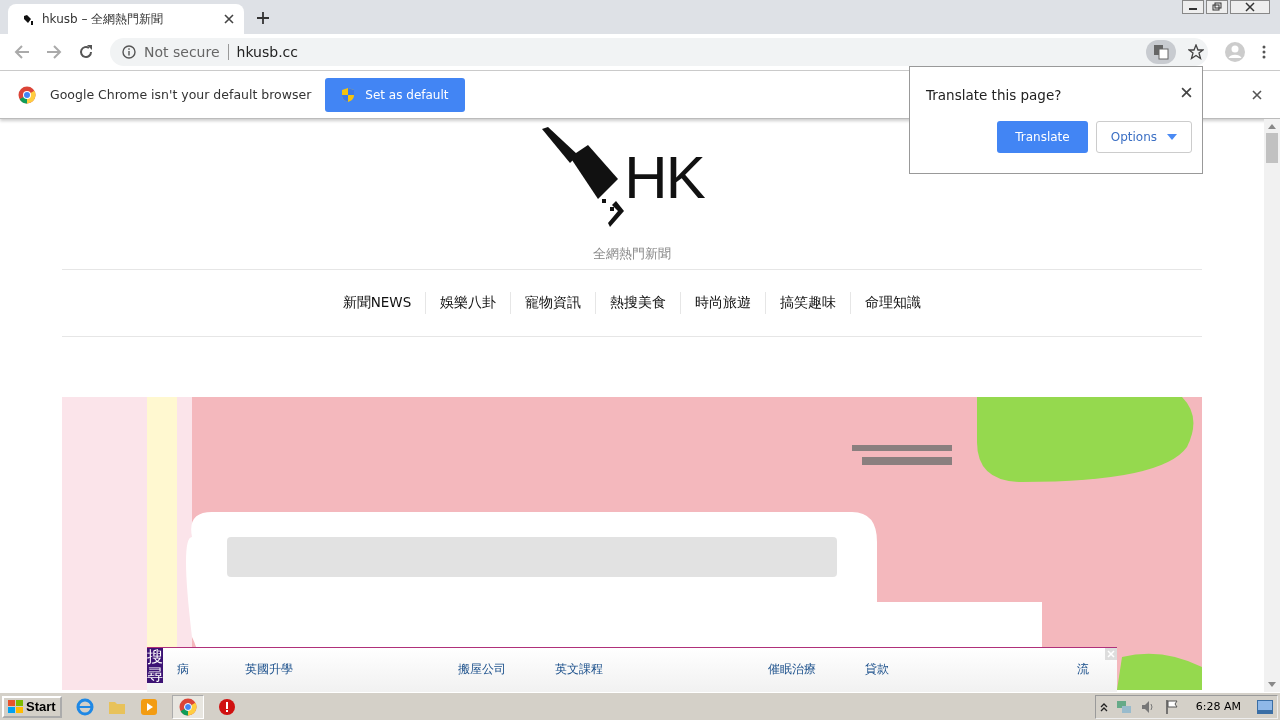 The width and height of the screenshot is (1280, 720). I want to click on ad-link: 英國升學, so click(269, 669).